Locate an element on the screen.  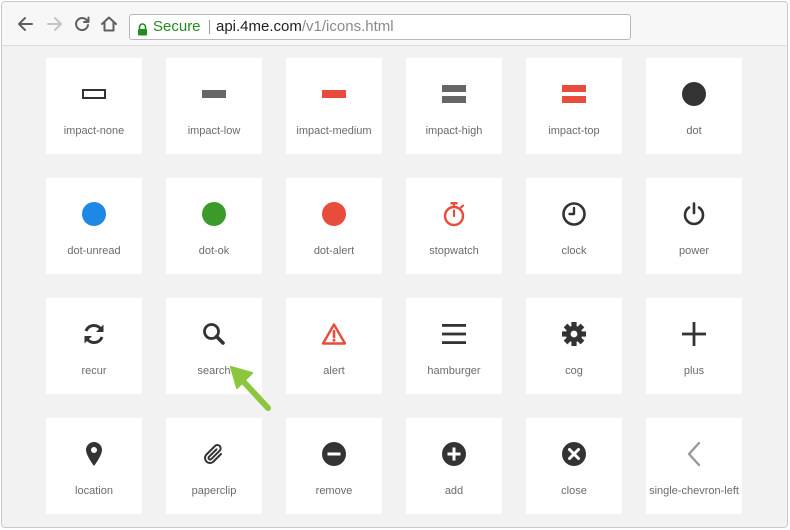
icon-tile-dot-unread: dot-unread is located at coordinates (94, 226).